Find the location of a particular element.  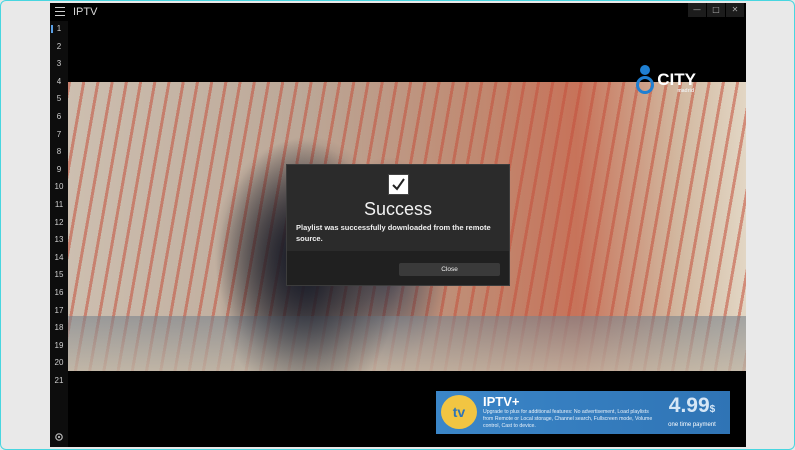

channel-item: 17 is located at coordinates (59, 311).